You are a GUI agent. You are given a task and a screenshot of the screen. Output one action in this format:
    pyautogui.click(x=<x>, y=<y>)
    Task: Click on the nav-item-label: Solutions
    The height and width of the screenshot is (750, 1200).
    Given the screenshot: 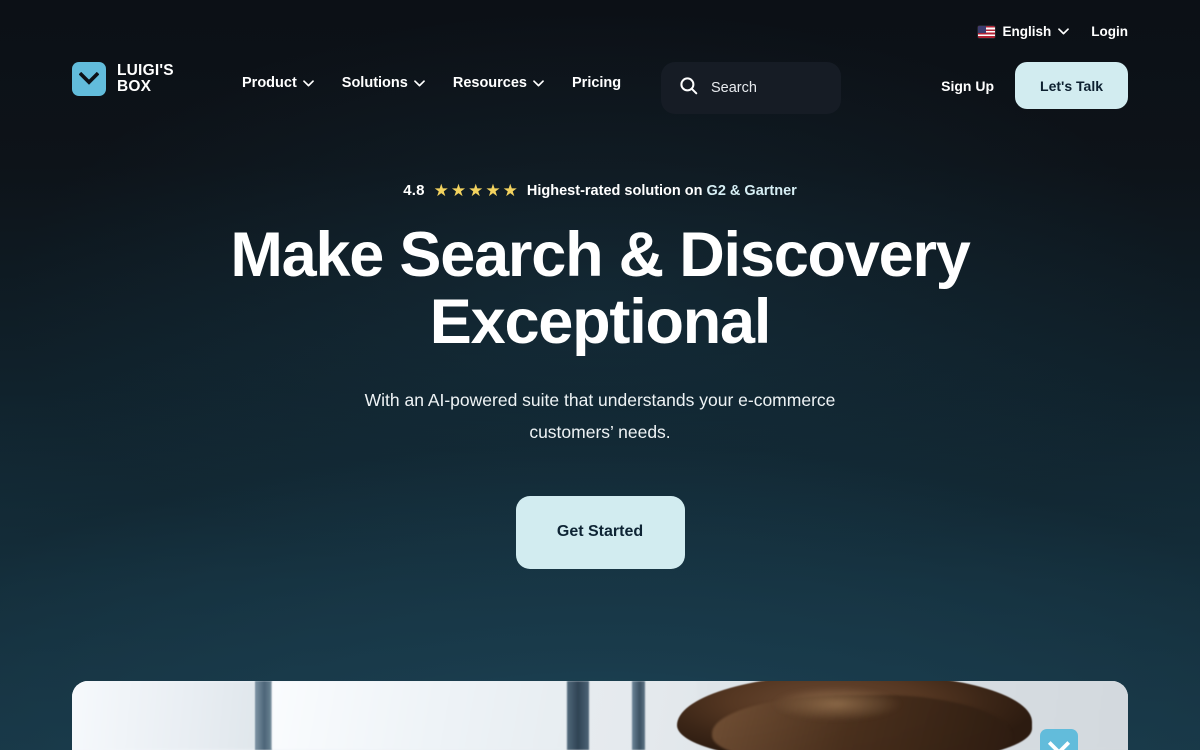 What is the action you would take?
    pyautogui.click(x=374, y=83)
    